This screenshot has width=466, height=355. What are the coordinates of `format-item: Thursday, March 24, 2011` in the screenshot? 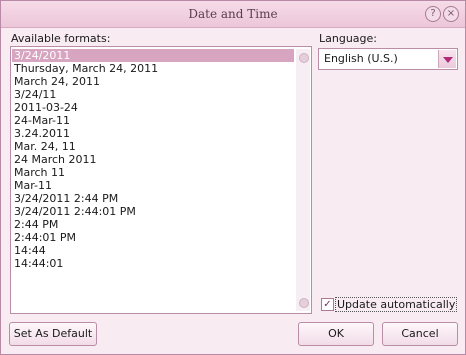 It's located at (153, 68).